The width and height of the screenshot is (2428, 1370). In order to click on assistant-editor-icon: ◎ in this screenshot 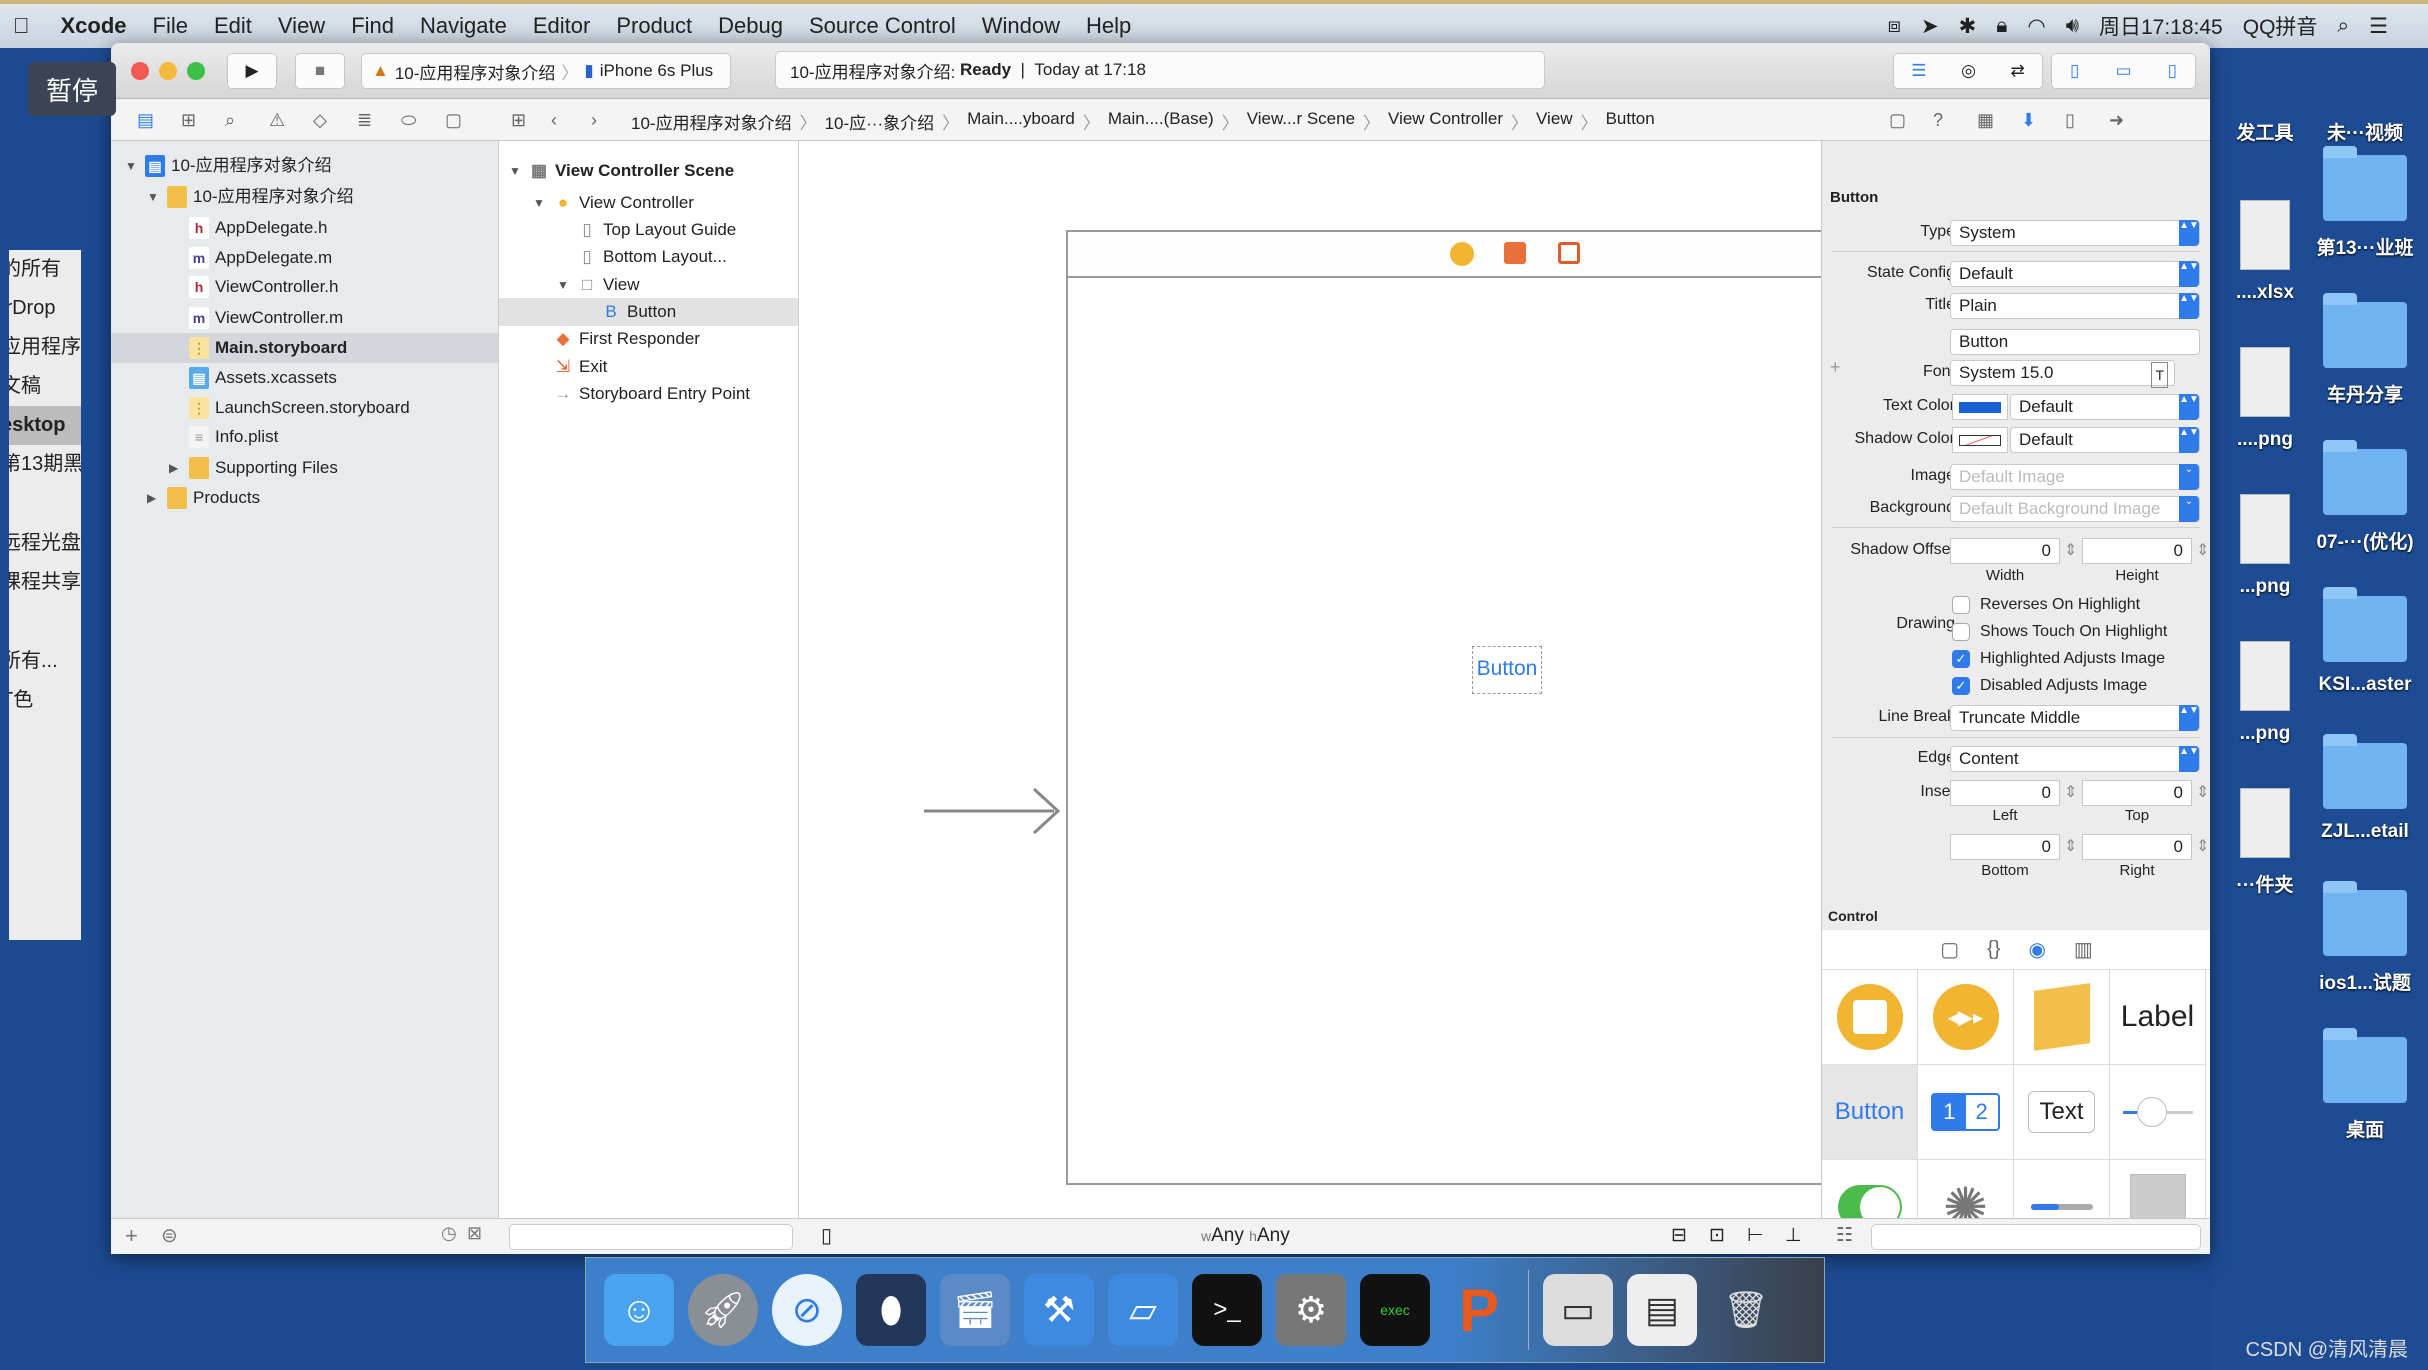, I will do `click(1968, 71)`.